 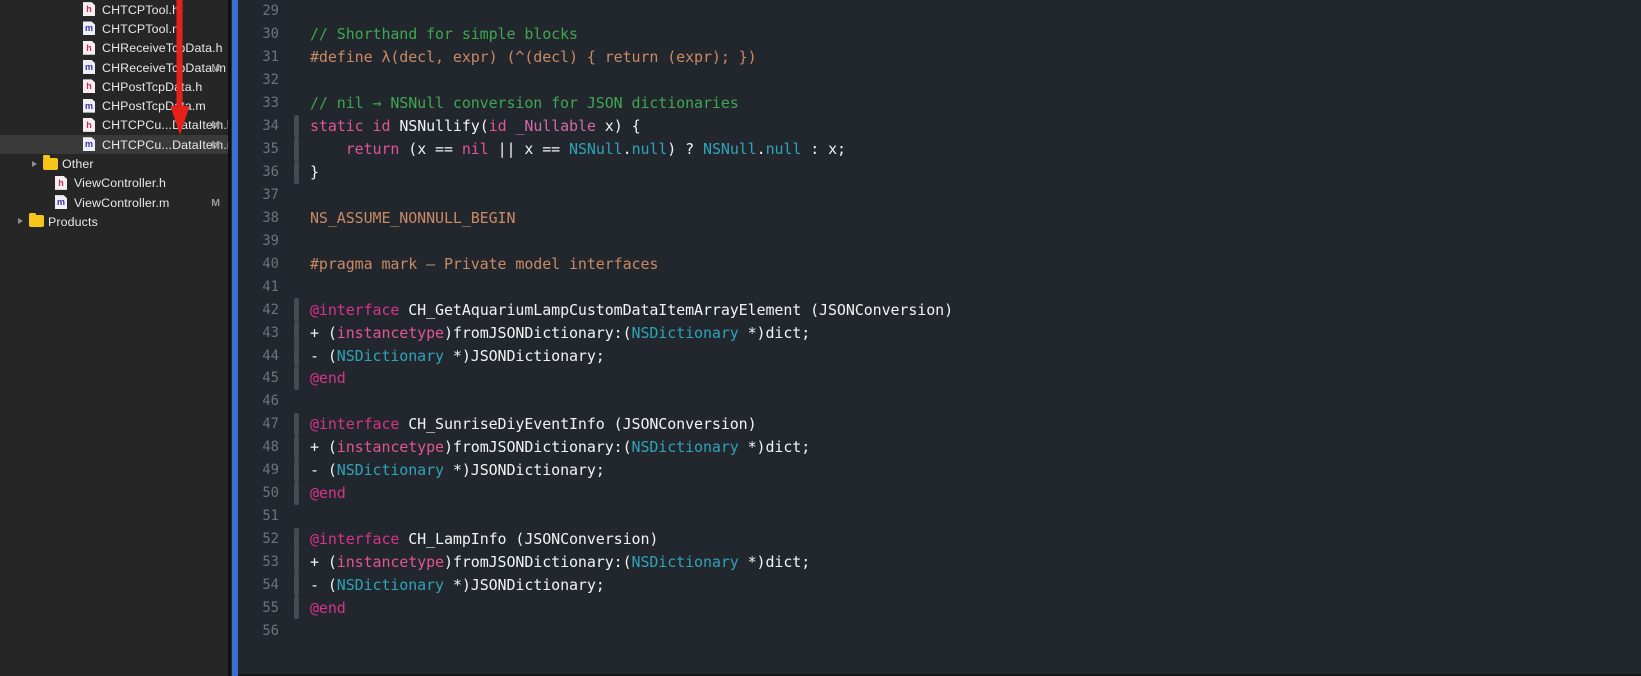 What do you see at coordinates (939, 516) in the screenshot?
I see `code-line: 51` at bounding box center [939, 516].